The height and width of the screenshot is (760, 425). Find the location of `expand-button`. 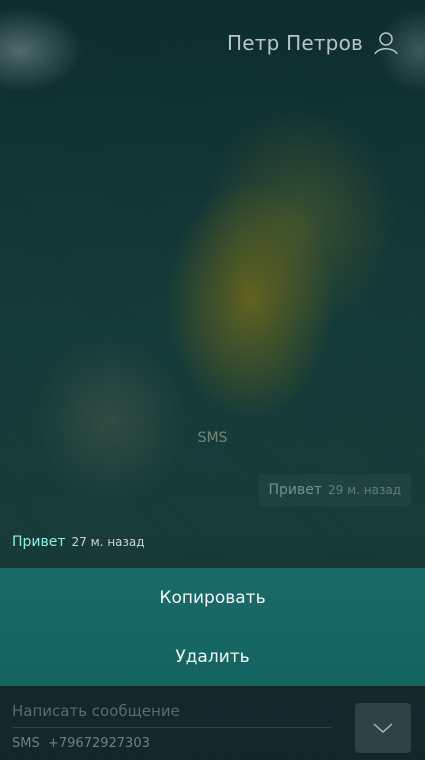

expand-button is located at coordinates (383, 728).